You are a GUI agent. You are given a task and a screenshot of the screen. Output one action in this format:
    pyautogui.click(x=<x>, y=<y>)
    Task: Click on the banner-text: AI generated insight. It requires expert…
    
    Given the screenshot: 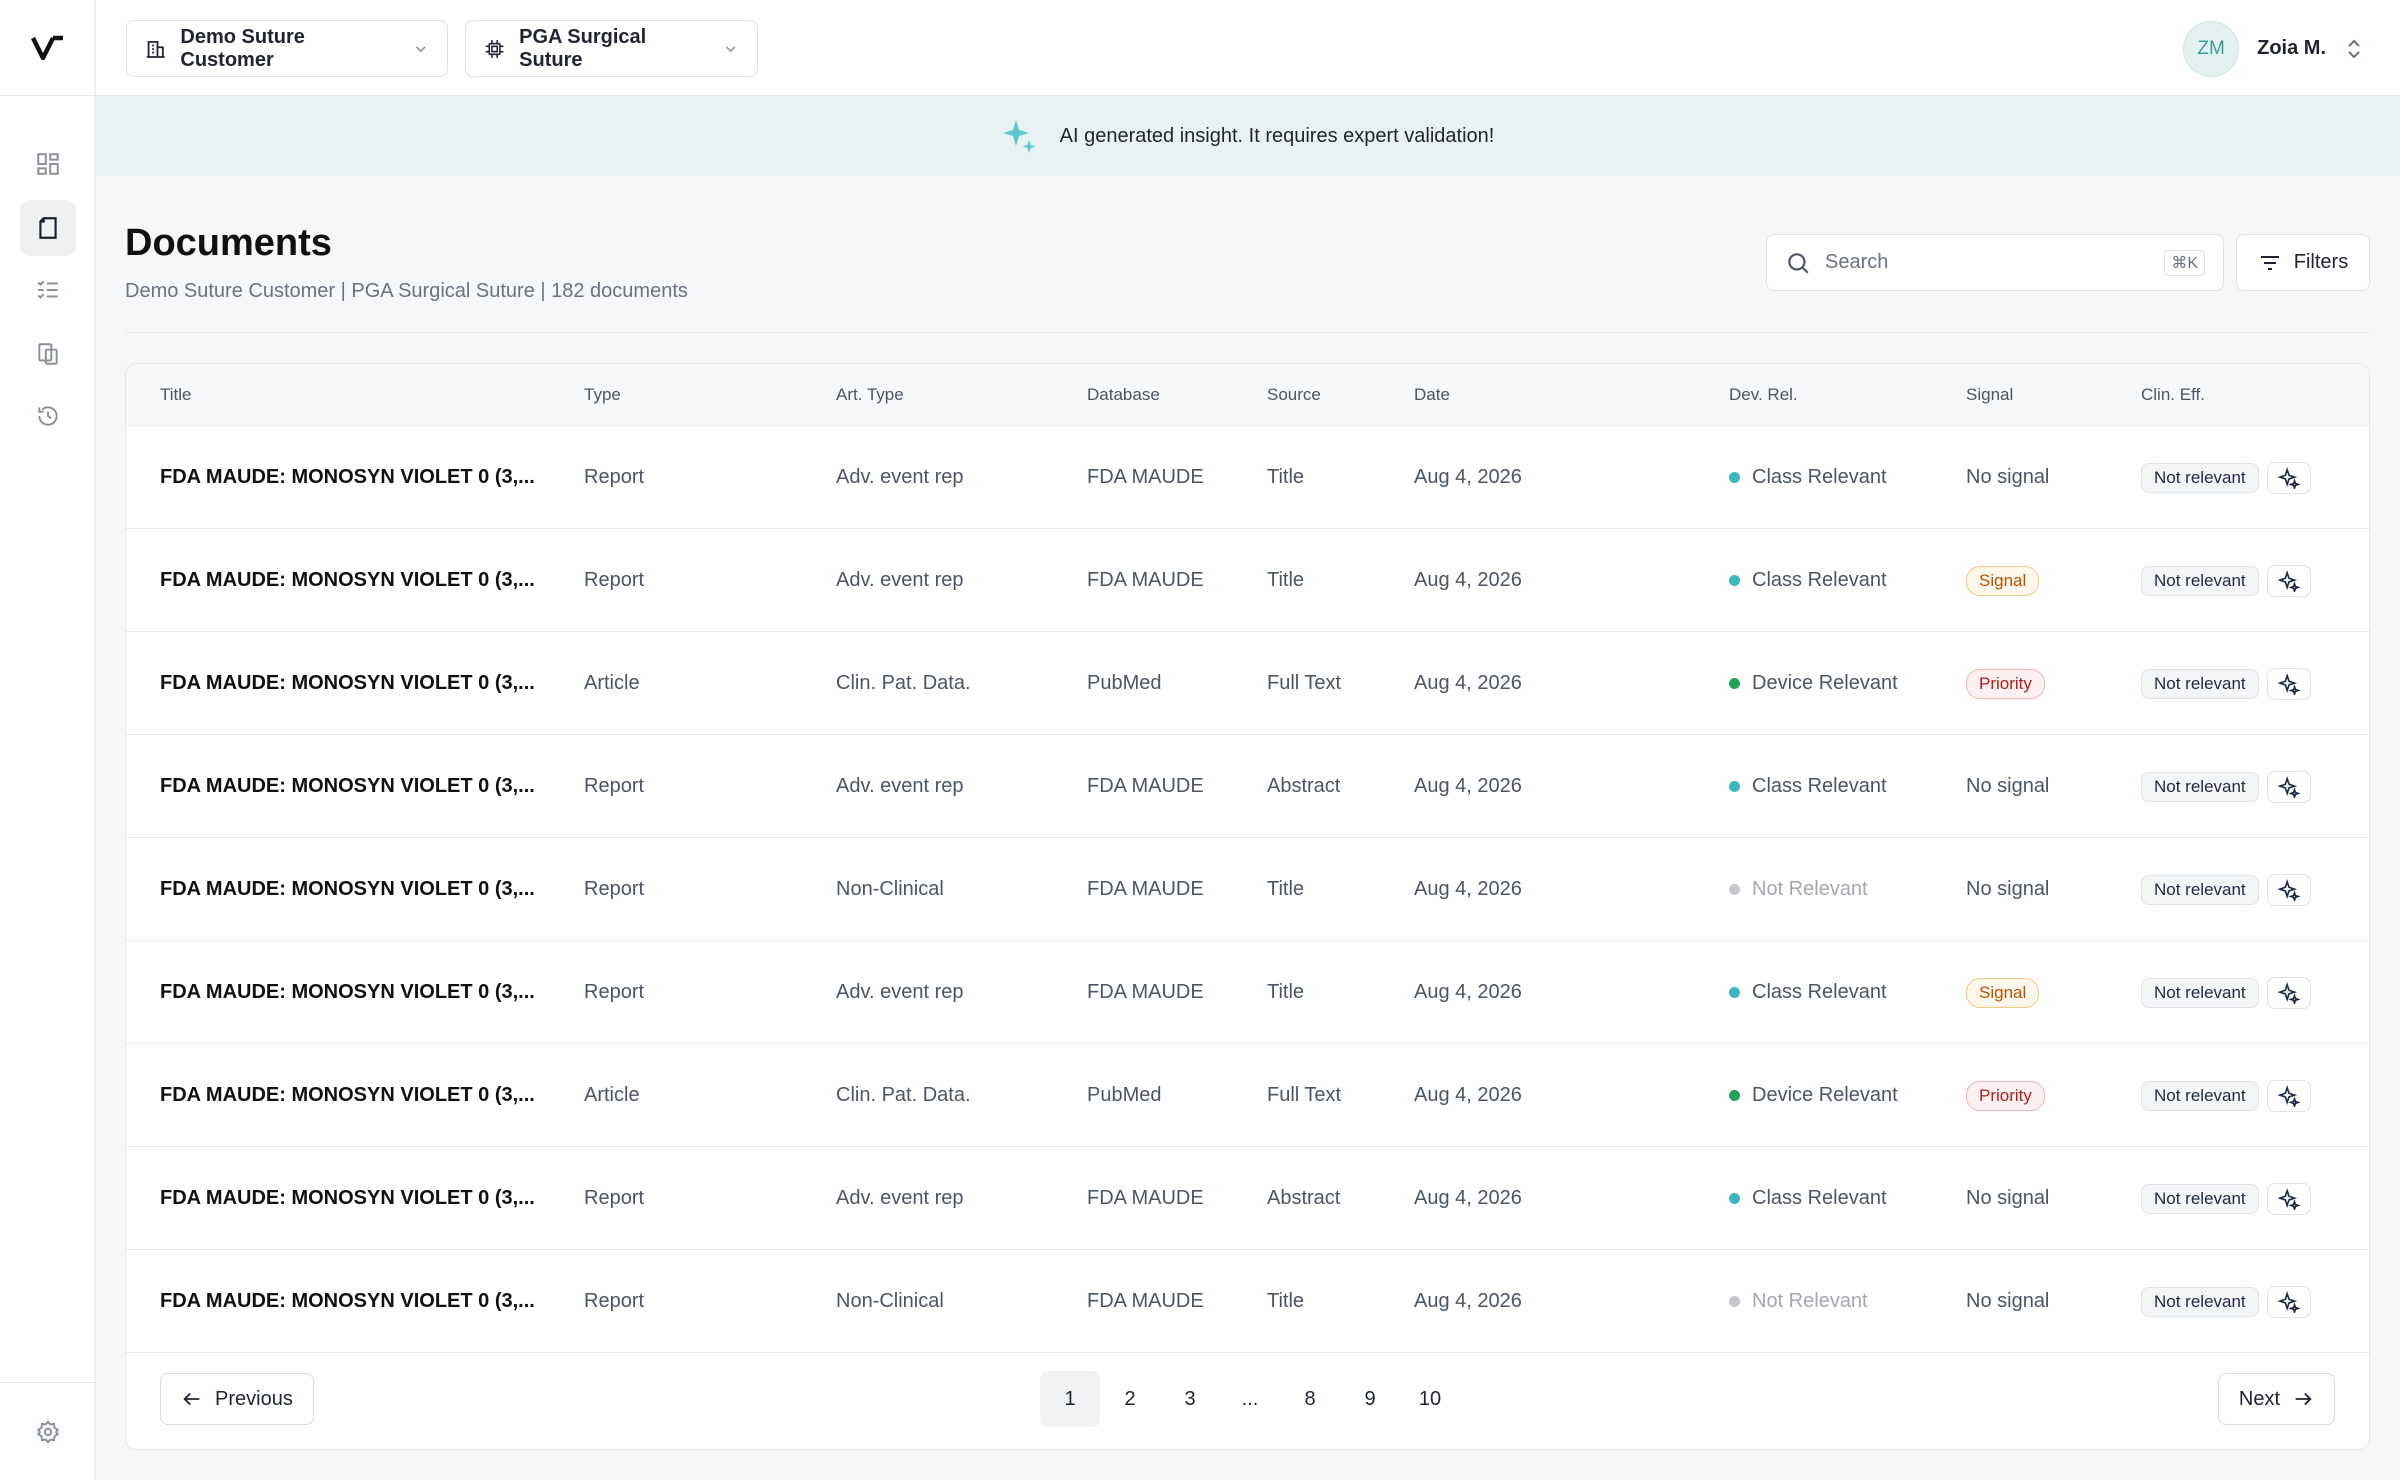 What is the action you would take?
    pyautogui.click(x=1277, y=135)
    